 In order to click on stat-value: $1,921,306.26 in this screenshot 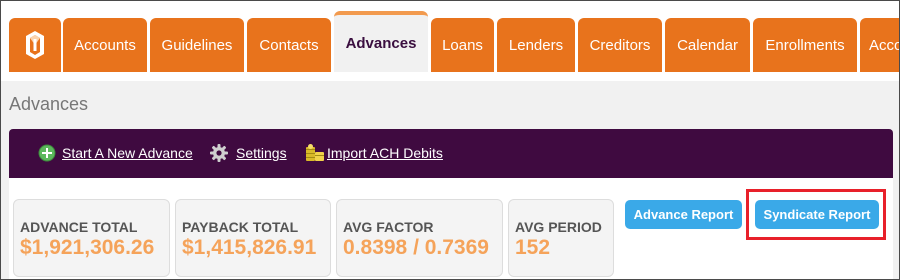, I will do `click(87, 247)`.